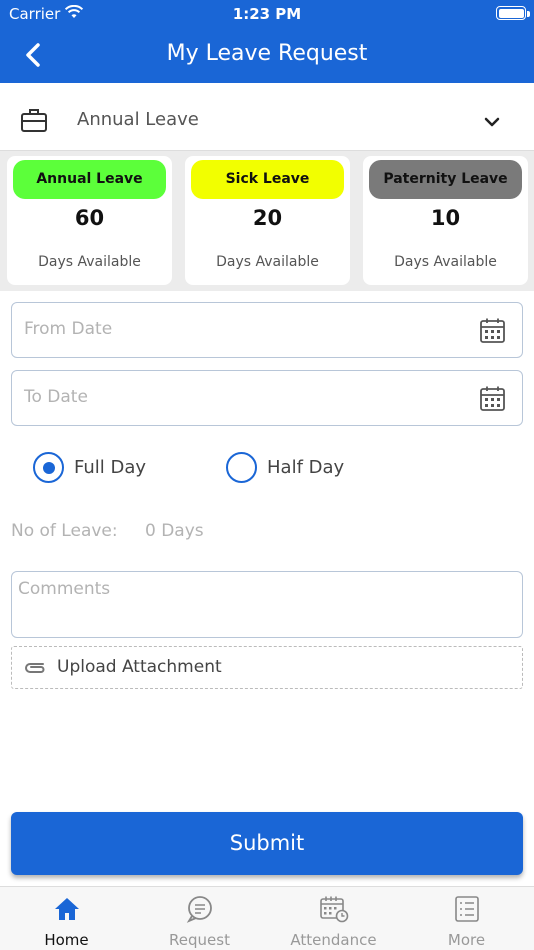 The width and height of the screenshot is (534, 950). Describe the element at coordinates (511, 13) in the screenshot. I see `battery-icon` at that location.